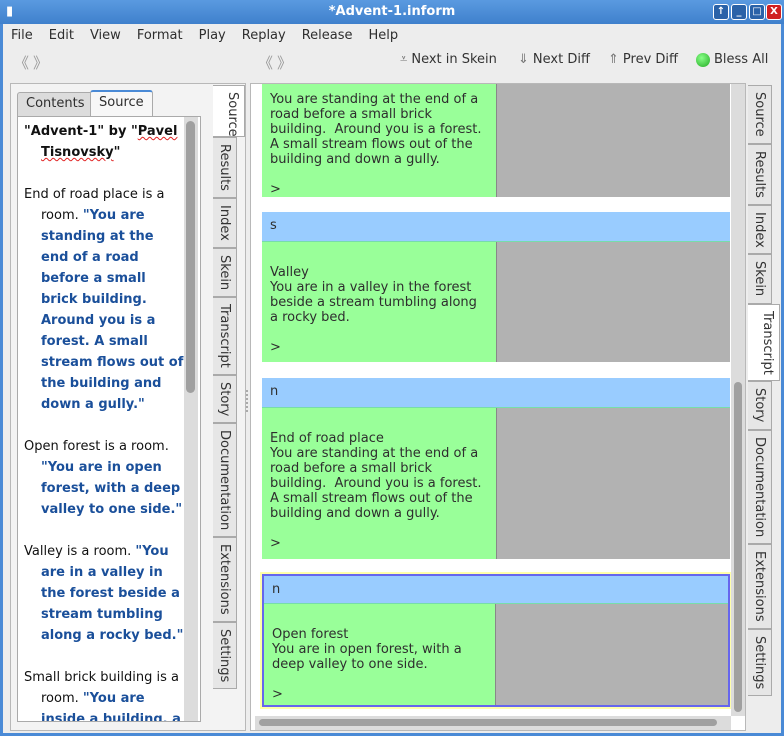  What do you see at coordinates (264, 35) in the screenshot?
I see `menu-replay: Replay` at bounding box center [264, 35].